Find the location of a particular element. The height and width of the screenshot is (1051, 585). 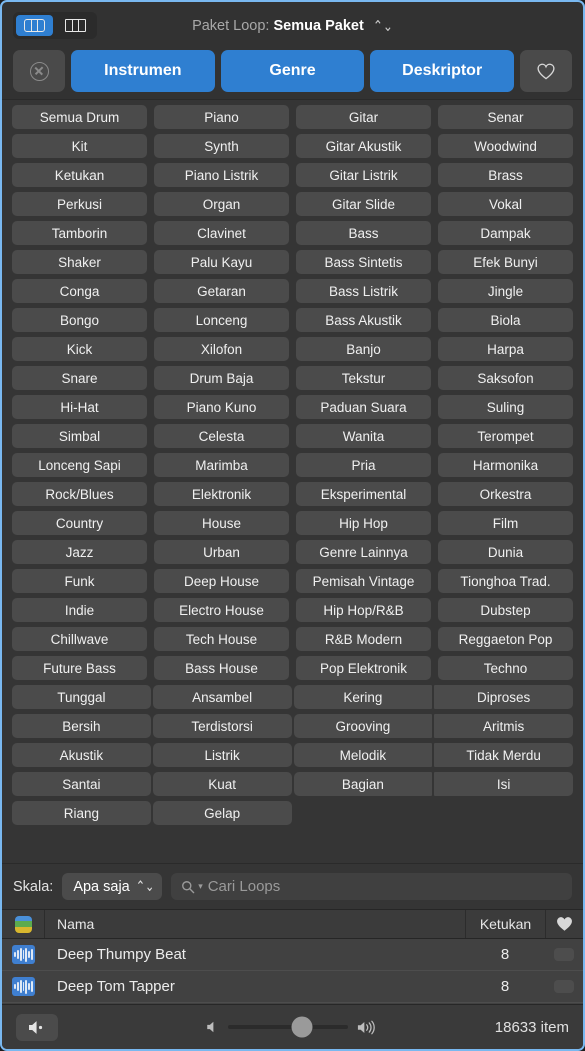

keyword-button-akustik: Akustik is located at coordinates (81, 755).